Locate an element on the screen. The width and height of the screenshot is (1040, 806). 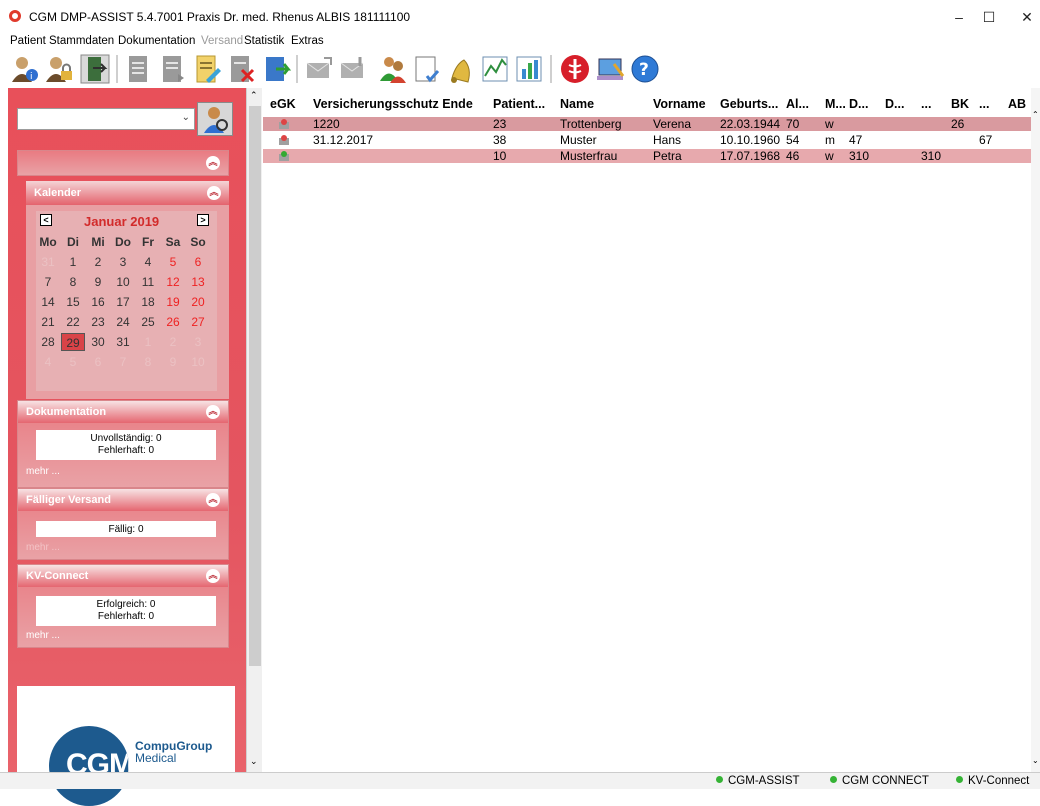
doc-delete-icon is located at coordinates (241, 69).